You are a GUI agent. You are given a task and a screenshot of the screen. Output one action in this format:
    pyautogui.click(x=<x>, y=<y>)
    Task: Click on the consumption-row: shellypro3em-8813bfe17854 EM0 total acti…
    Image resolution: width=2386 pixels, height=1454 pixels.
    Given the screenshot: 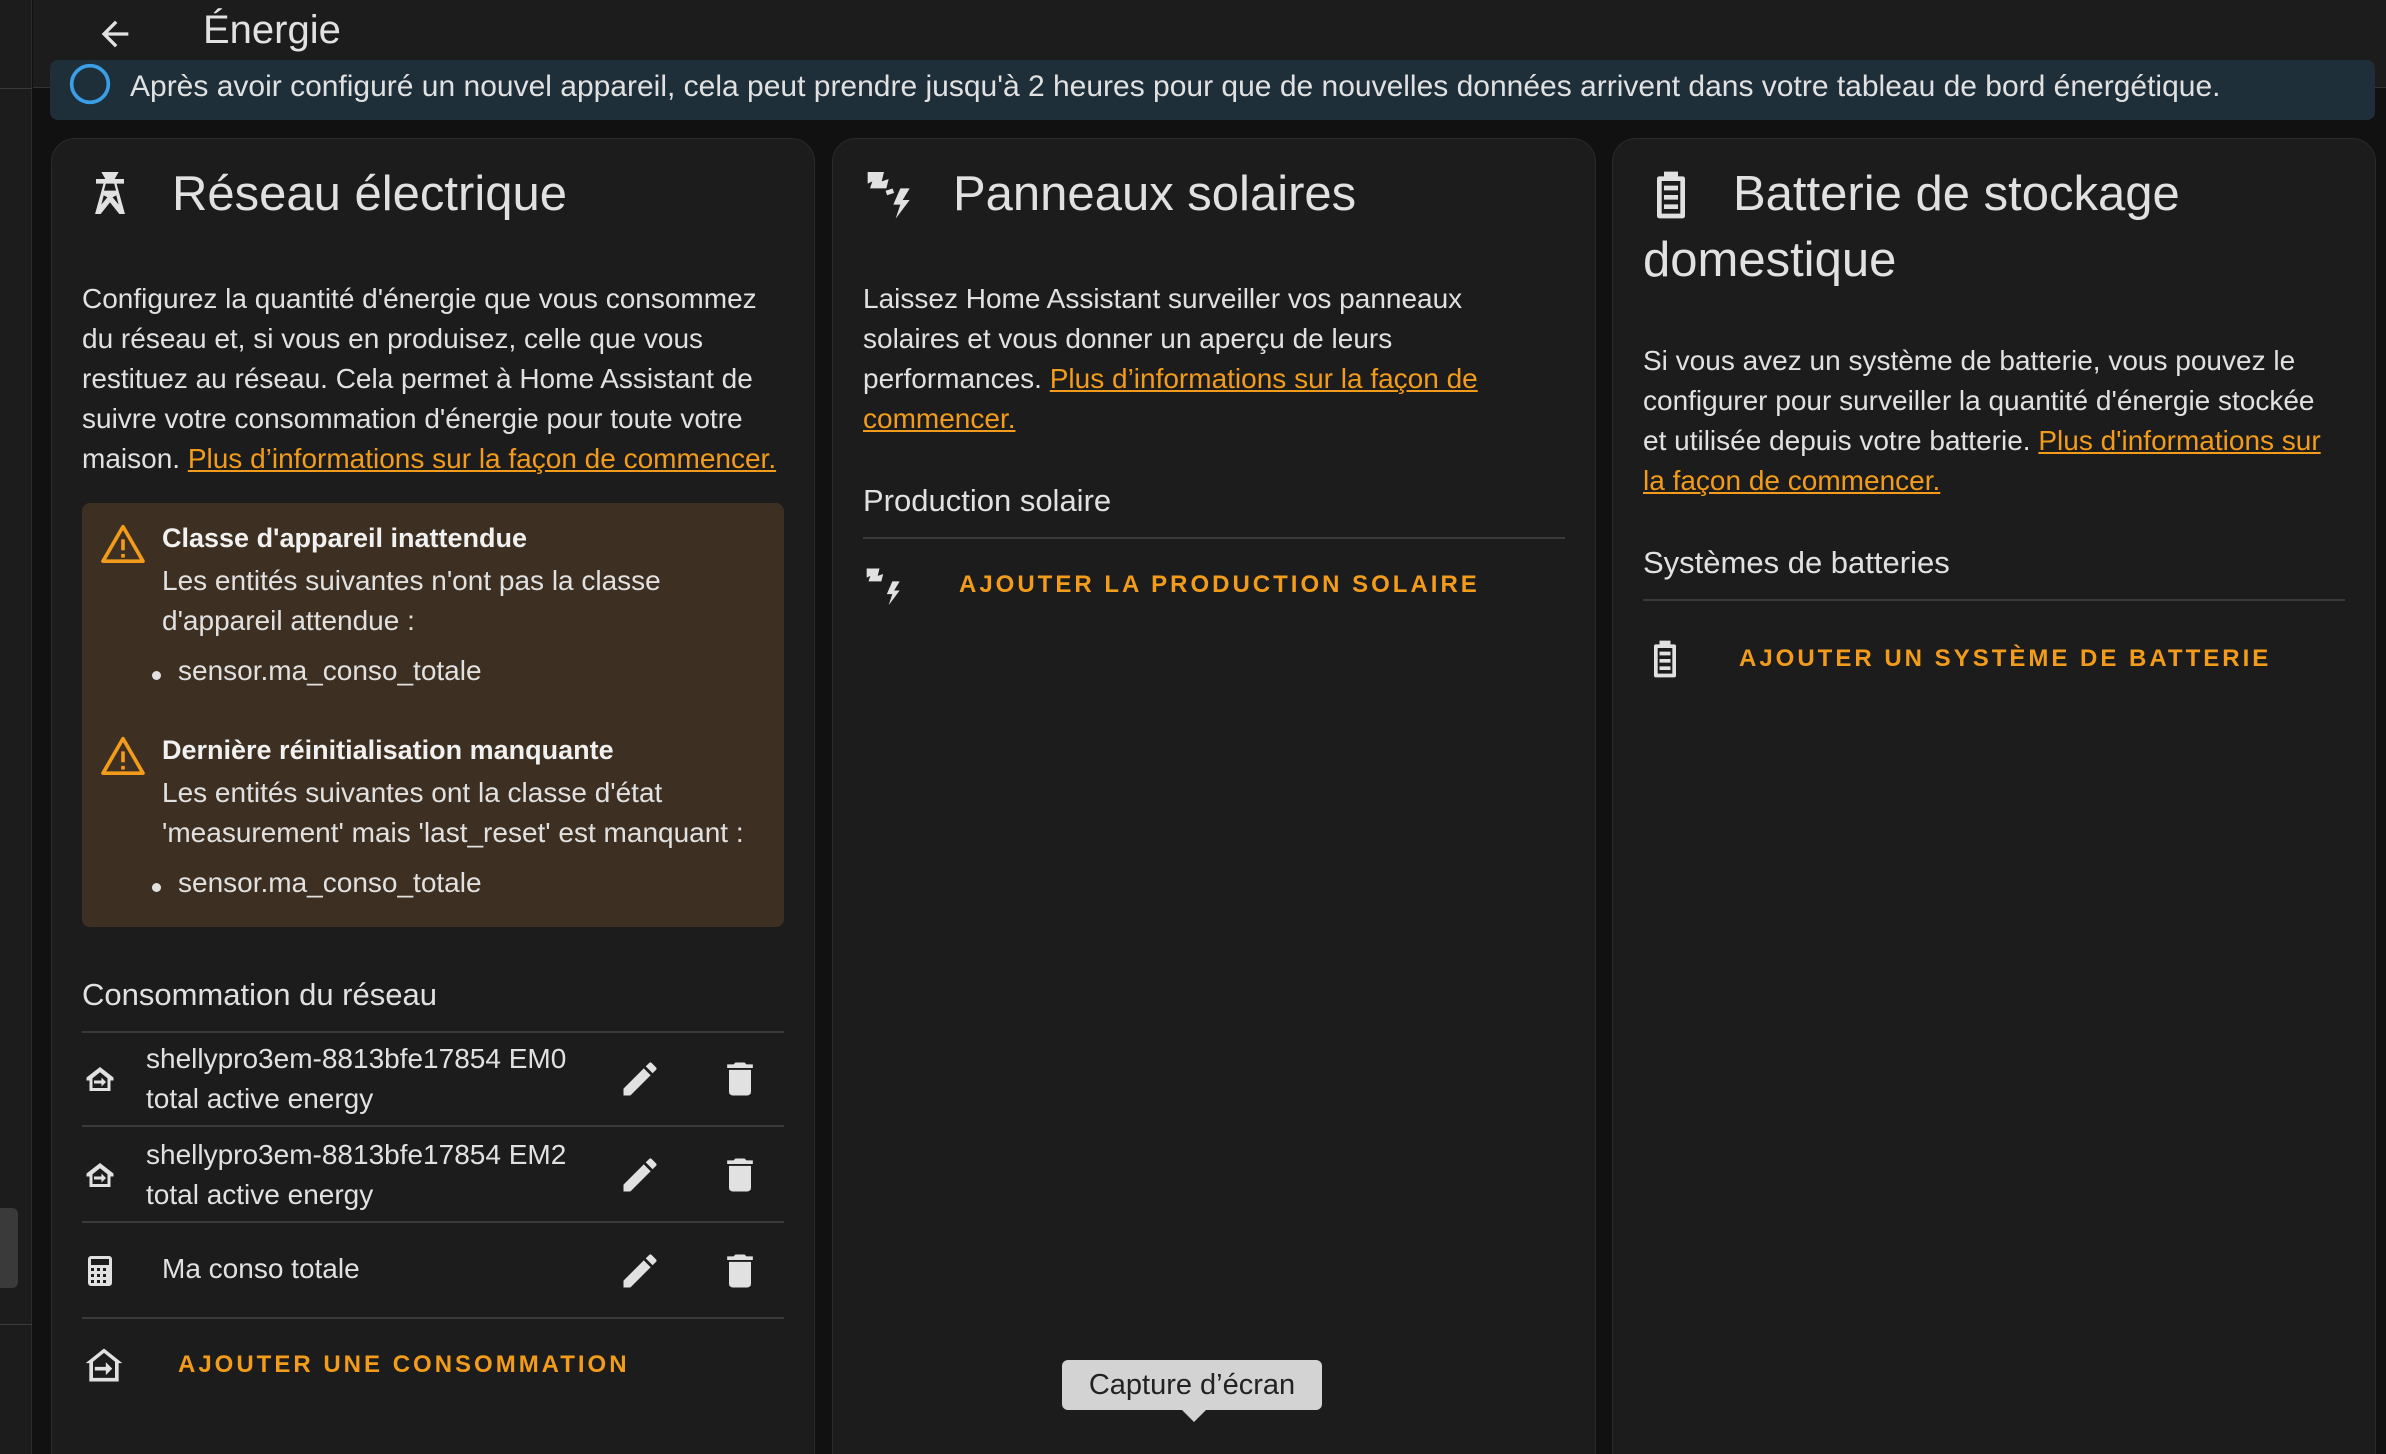 What is the action you would take?
    pyautogui.click(x=433, y=1079)
    